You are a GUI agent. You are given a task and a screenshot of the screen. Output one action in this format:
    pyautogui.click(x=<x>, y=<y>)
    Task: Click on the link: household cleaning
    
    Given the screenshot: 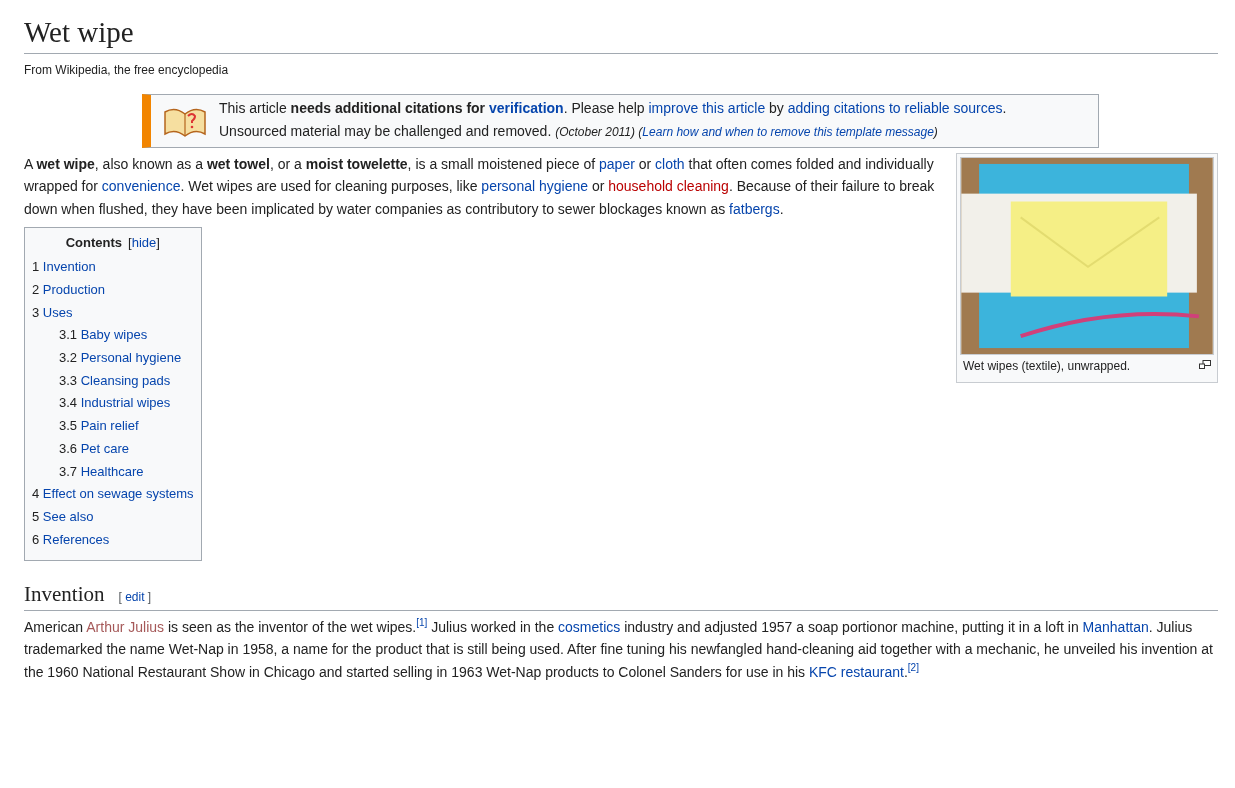 What is the action you would take?
    pyautogui.click(x=668, y=186)
    